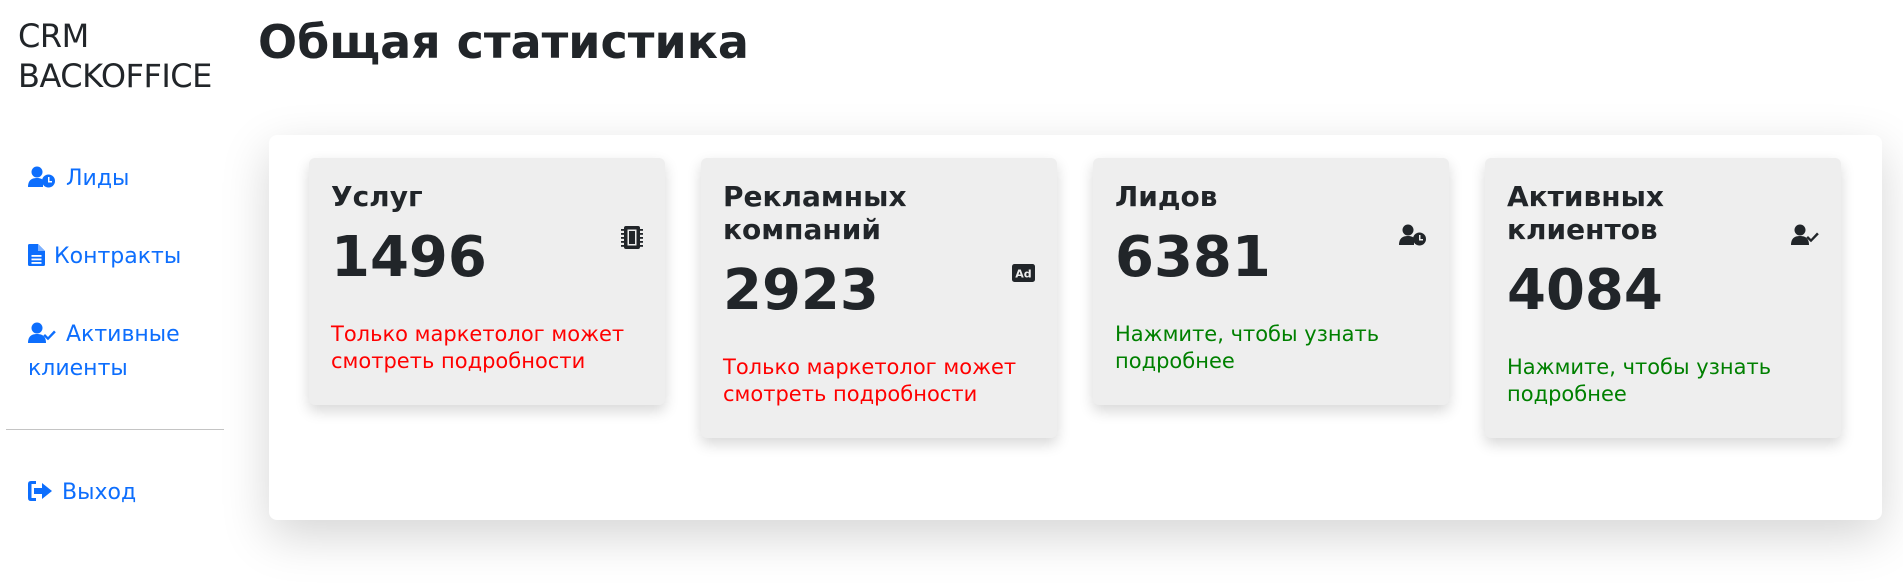  What do you see at coordinates (632, 237) in the screenshot?
I see `microchip-icon` at bounding box center [632, 237].